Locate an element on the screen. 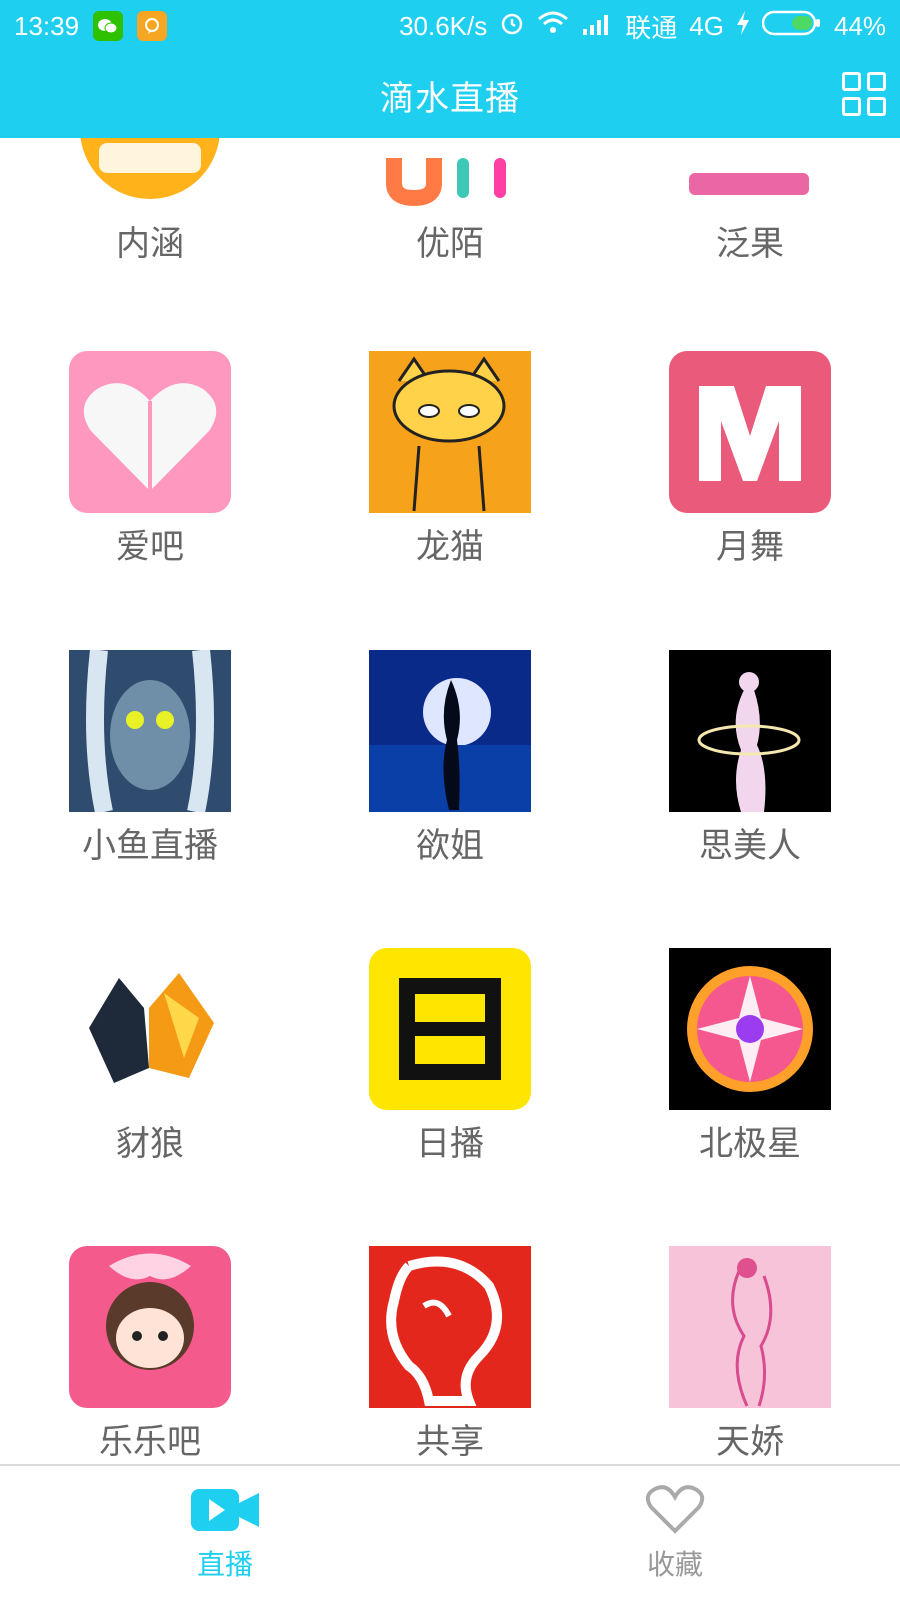  cailang-icon is located at coordinates (150, 1029).